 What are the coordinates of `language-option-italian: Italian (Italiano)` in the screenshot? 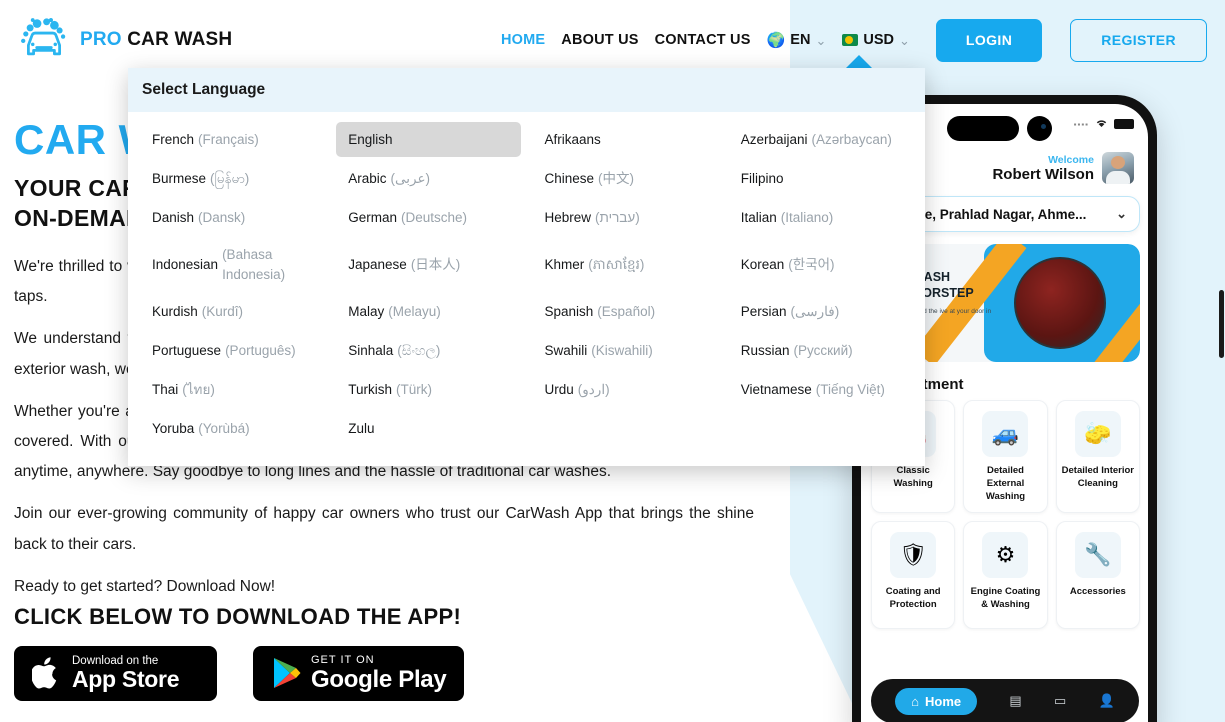 It's located at (821, 217).